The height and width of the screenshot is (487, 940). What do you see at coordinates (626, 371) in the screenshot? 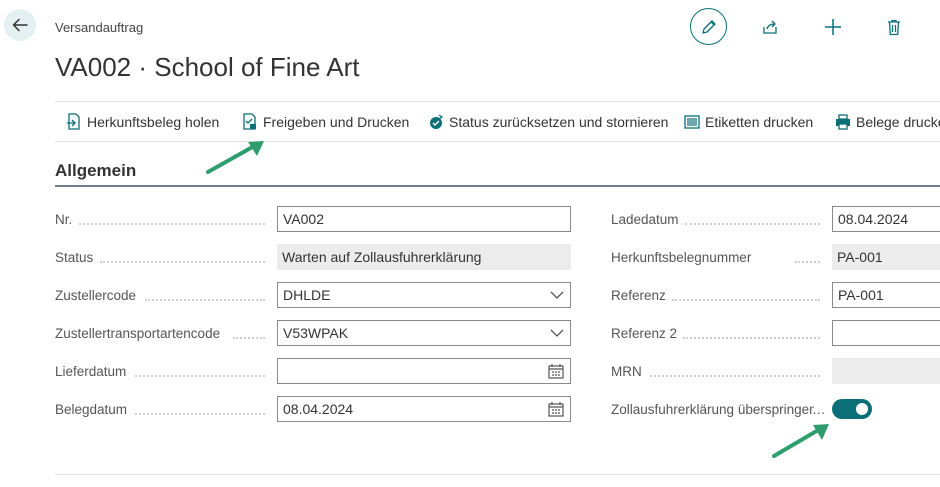
I see `field-label-mrn: MRN` at bounding box center [626, 371].